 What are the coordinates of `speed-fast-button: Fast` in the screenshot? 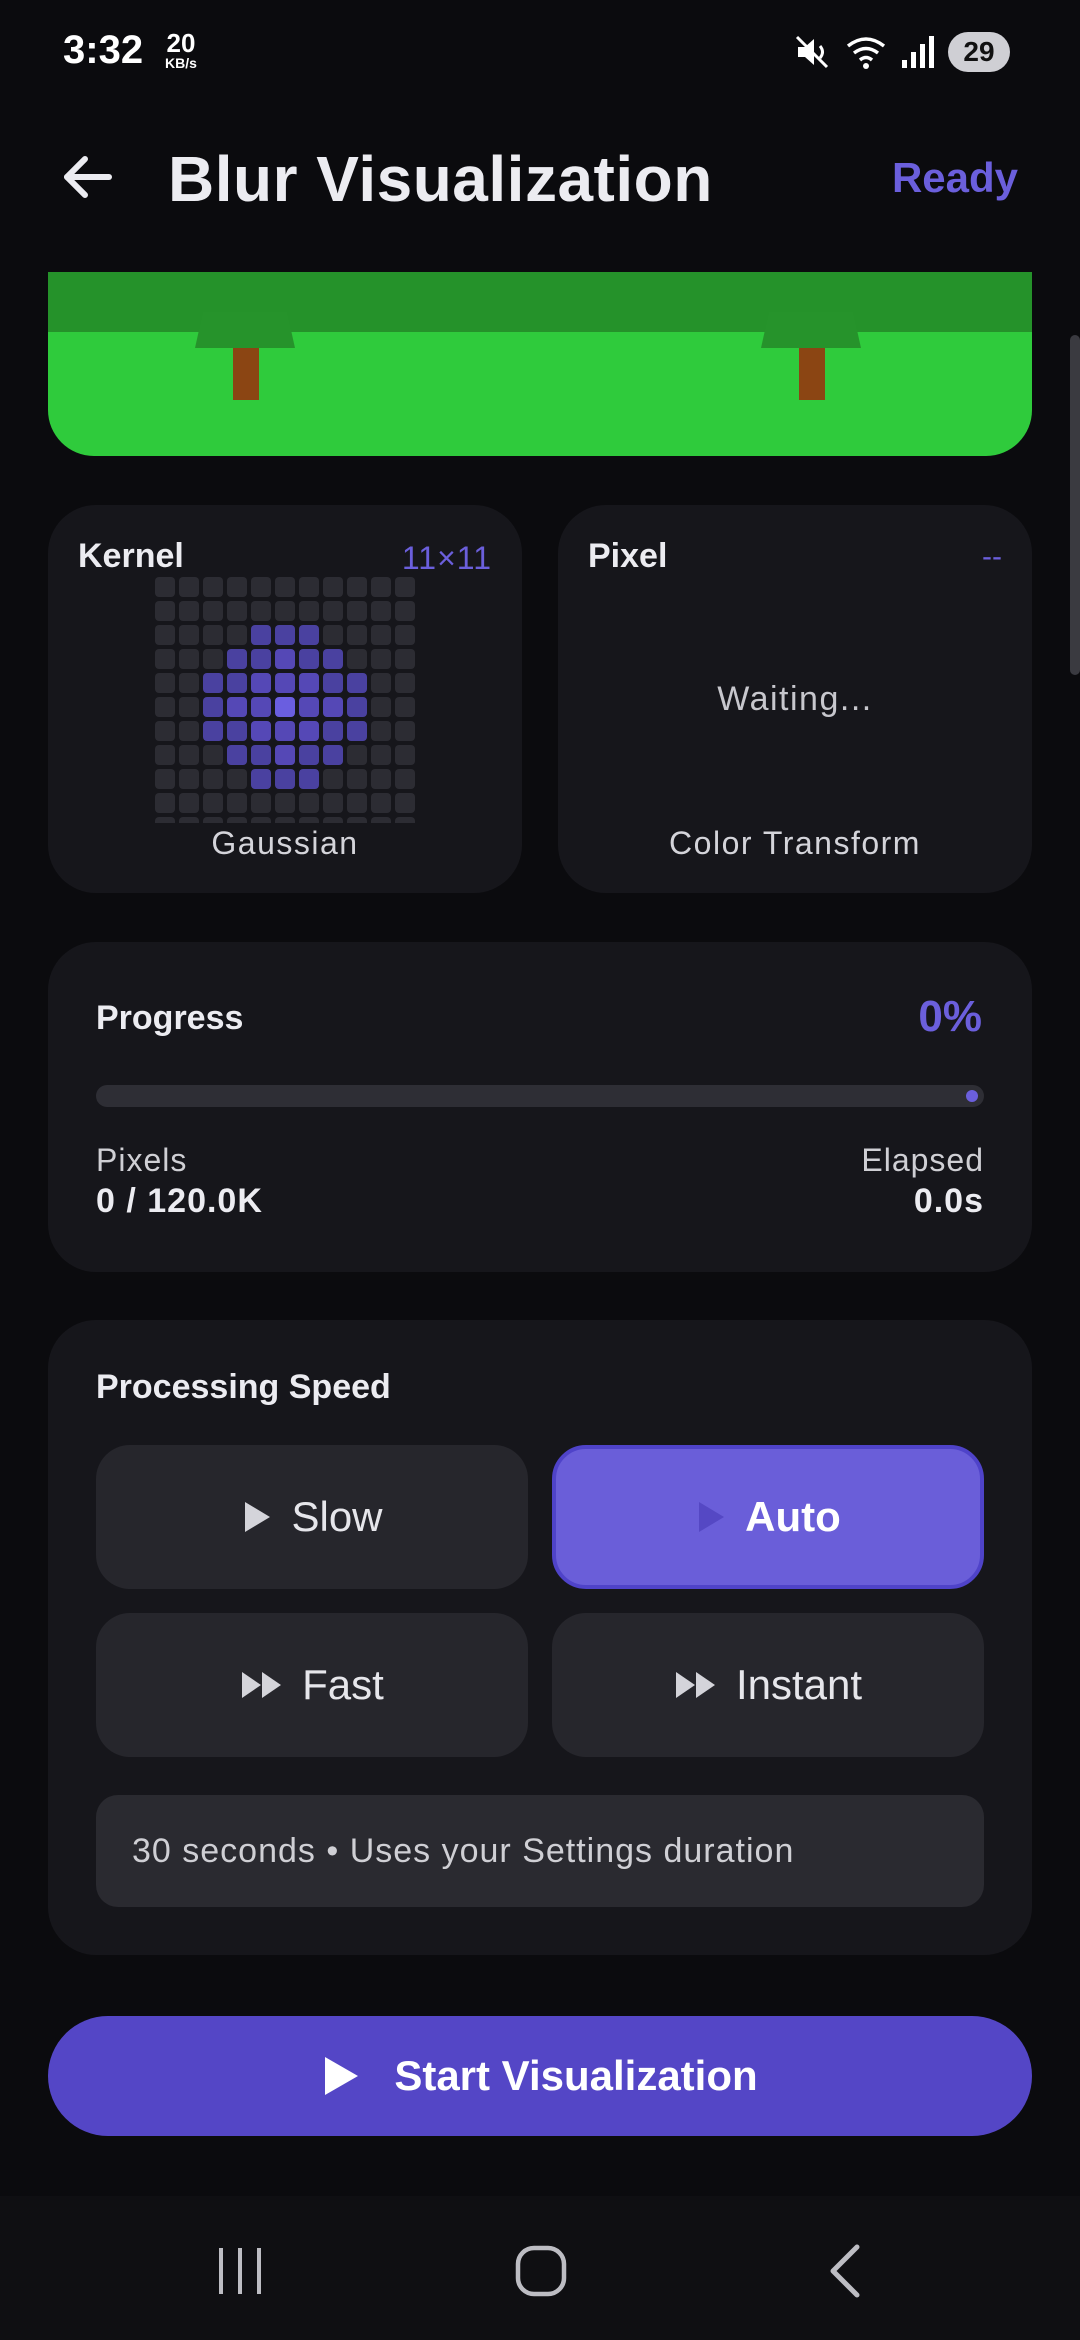 It's located at (312, 1685).